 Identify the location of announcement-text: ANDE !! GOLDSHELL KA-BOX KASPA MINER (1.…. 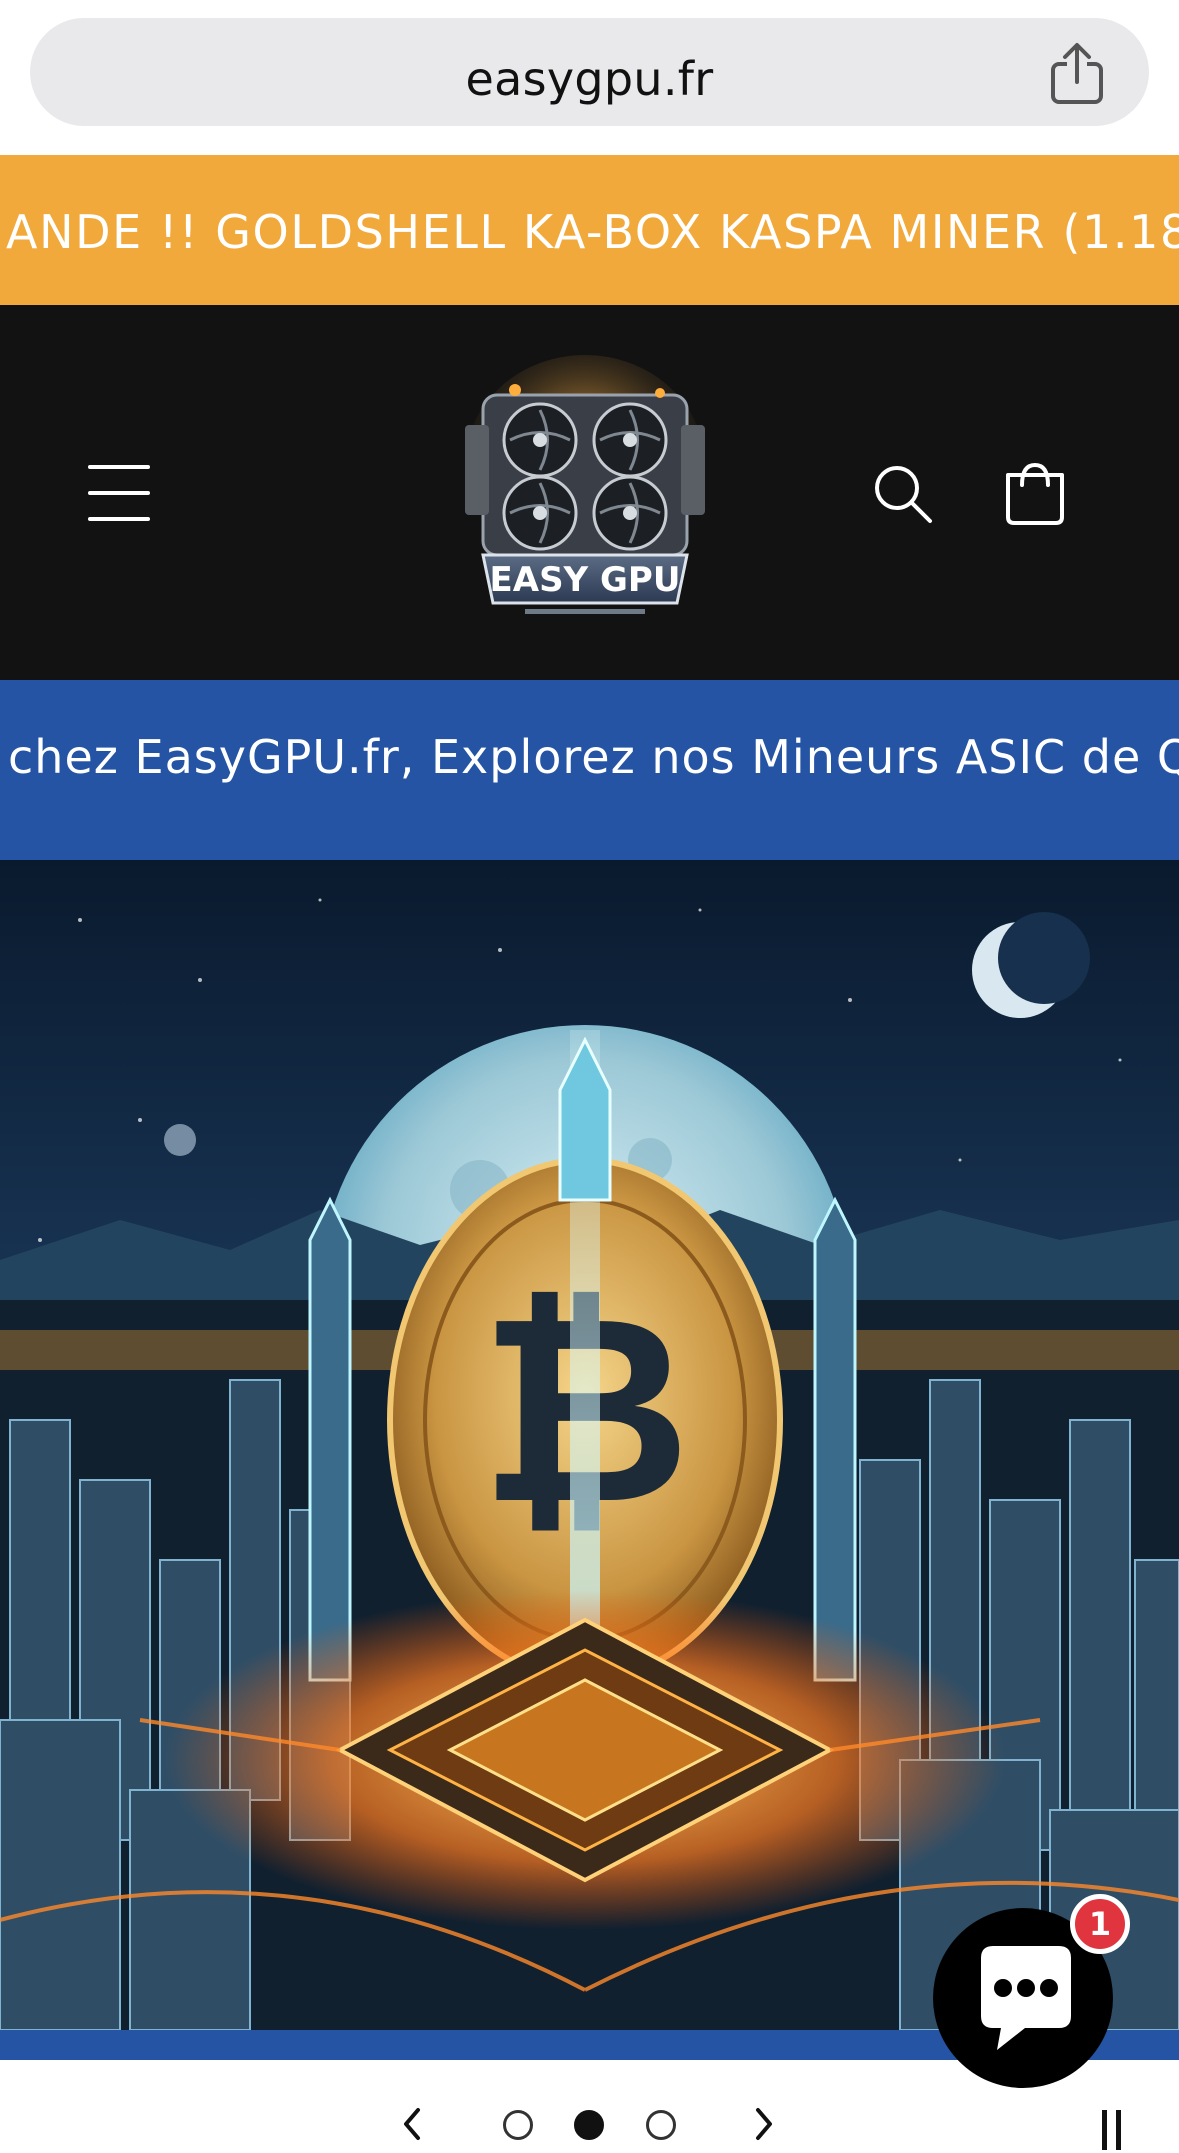
(592, 232).